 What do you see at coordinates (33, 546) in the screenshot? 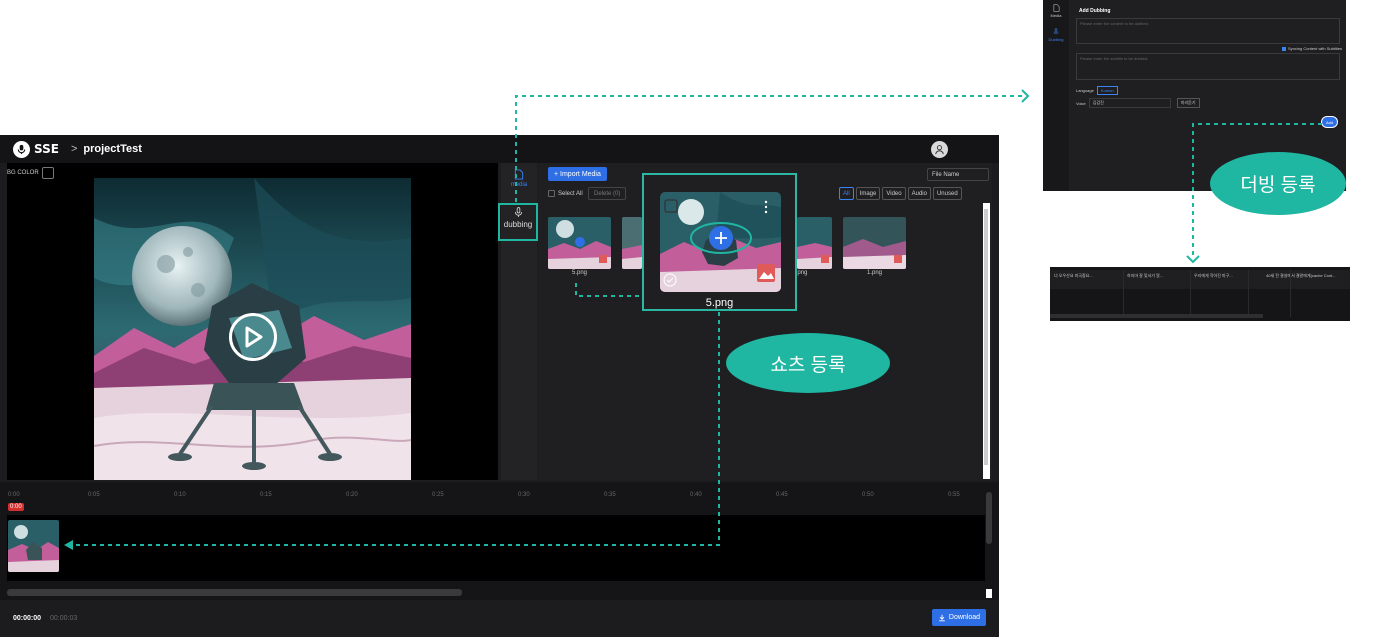
I see `timeline-clip` at bounding box center [33, 546].